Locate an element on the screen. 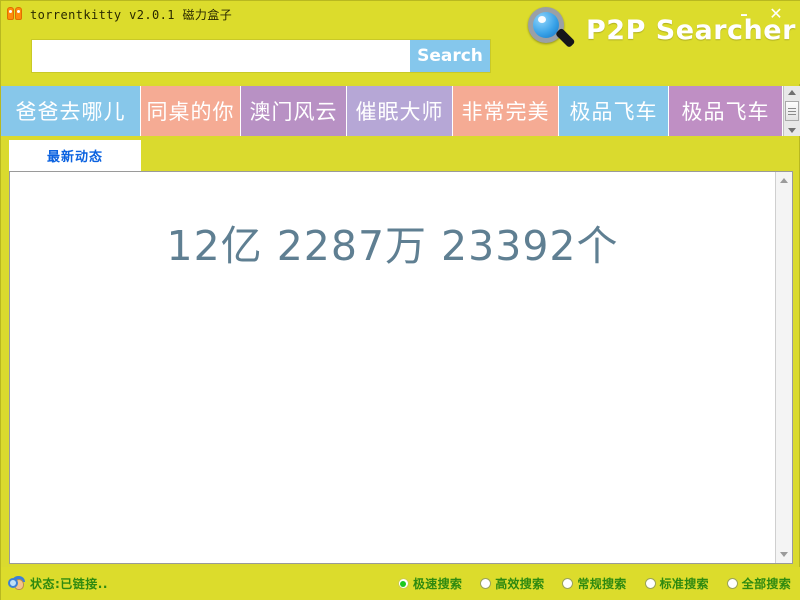 The width and height of the screenshot is (800, 600). search-mode-radio-0: 极速搜索 is located at coordinates (430, 583).